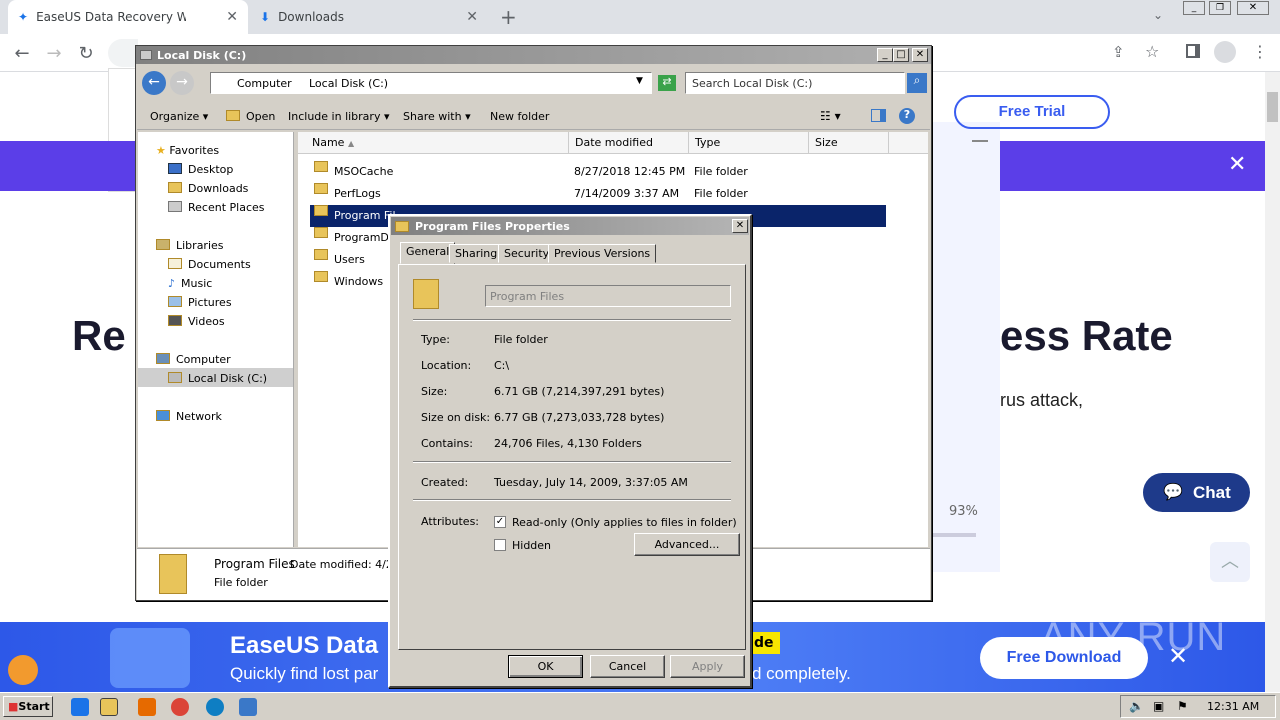  I want to click on readonly-checkbox: ✓, so click(500, 522).